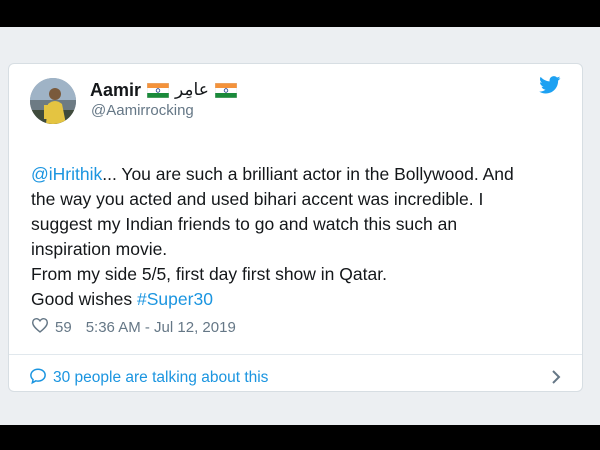 The width and height of the screenshot is (600, 450). Describe the element at coordinates (295, 354) in the screenshot. I see `divider` at that location.